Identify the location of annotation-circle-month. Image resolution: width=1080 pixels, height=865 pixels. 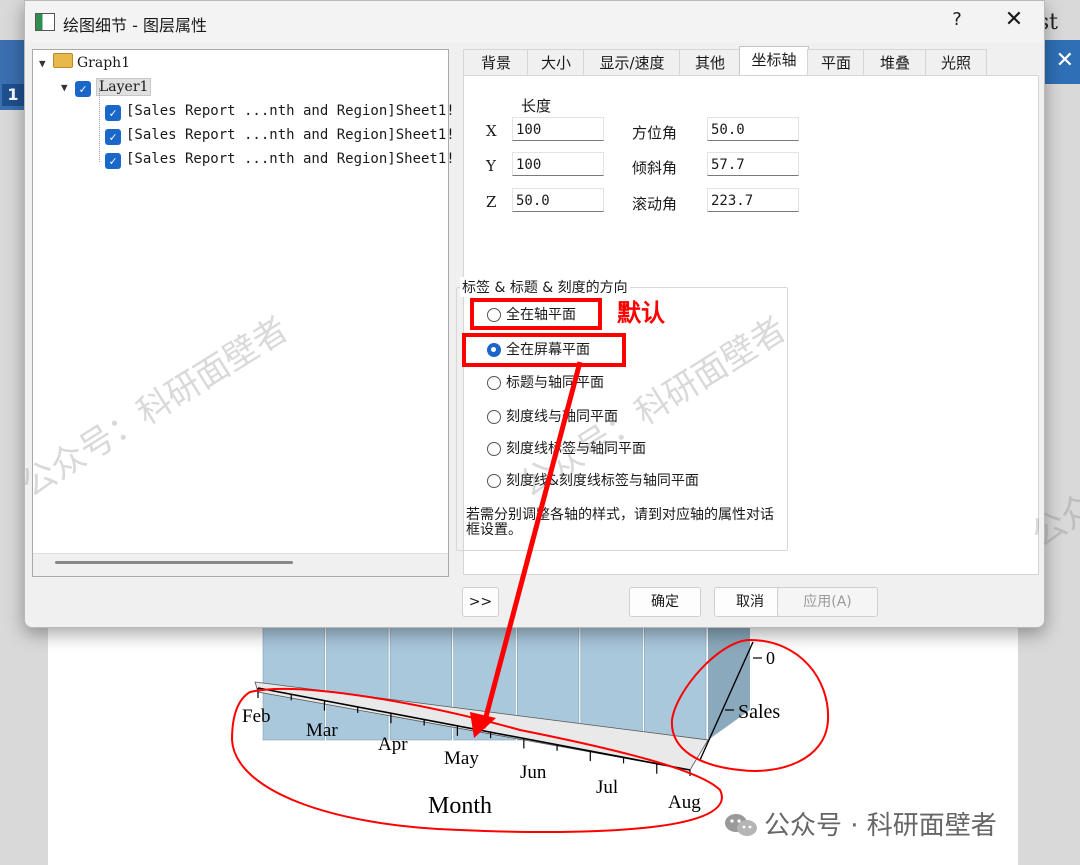
(476, 760).